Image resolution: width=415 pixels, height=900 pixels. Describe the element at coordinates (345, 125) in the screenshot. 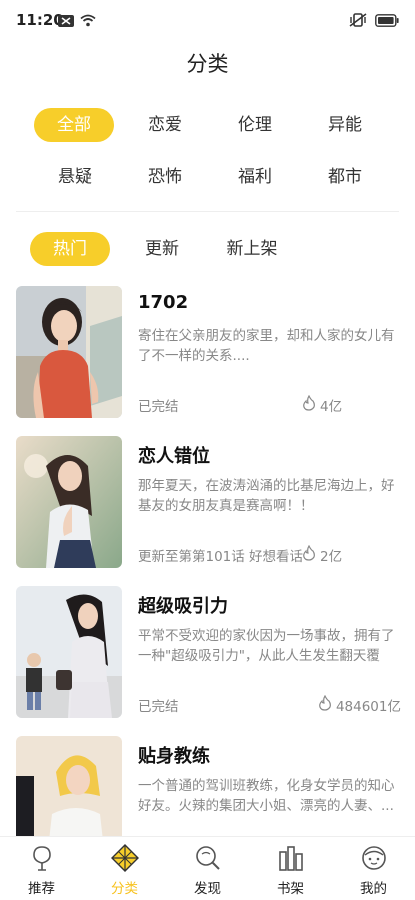

I see `category-chip-supernatural: 异能` at that location.